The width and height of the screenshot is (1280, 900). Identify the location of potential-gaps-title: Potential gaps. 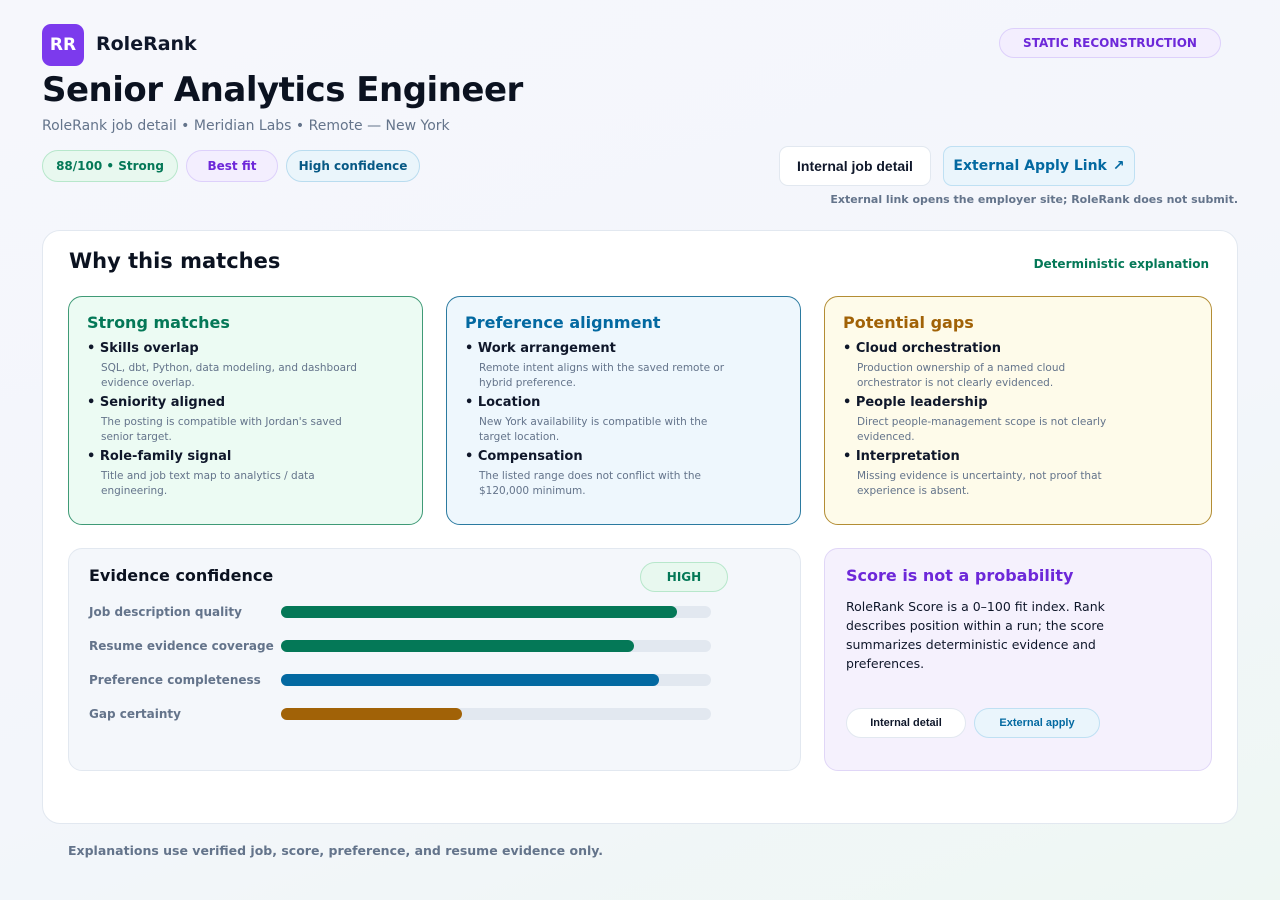
(908, 322).